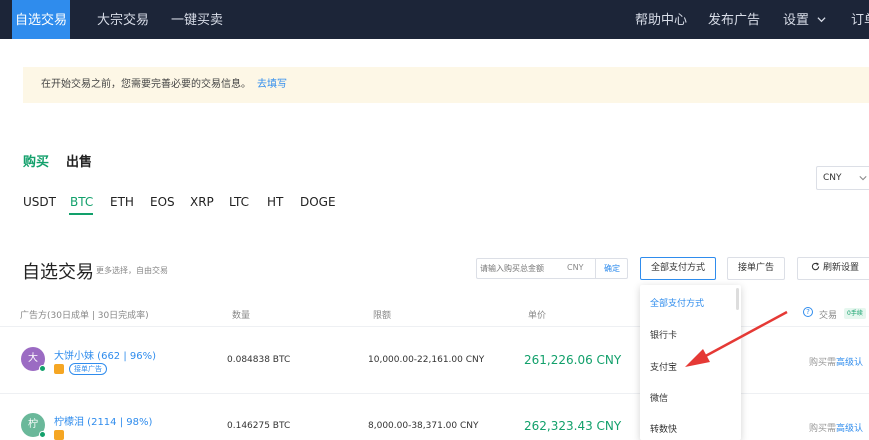  What do you see at coordinates (132, 270) in the screenshot?
I see `page-subtitle: 更多选择，自由交易` at bounding box center [132, 270].